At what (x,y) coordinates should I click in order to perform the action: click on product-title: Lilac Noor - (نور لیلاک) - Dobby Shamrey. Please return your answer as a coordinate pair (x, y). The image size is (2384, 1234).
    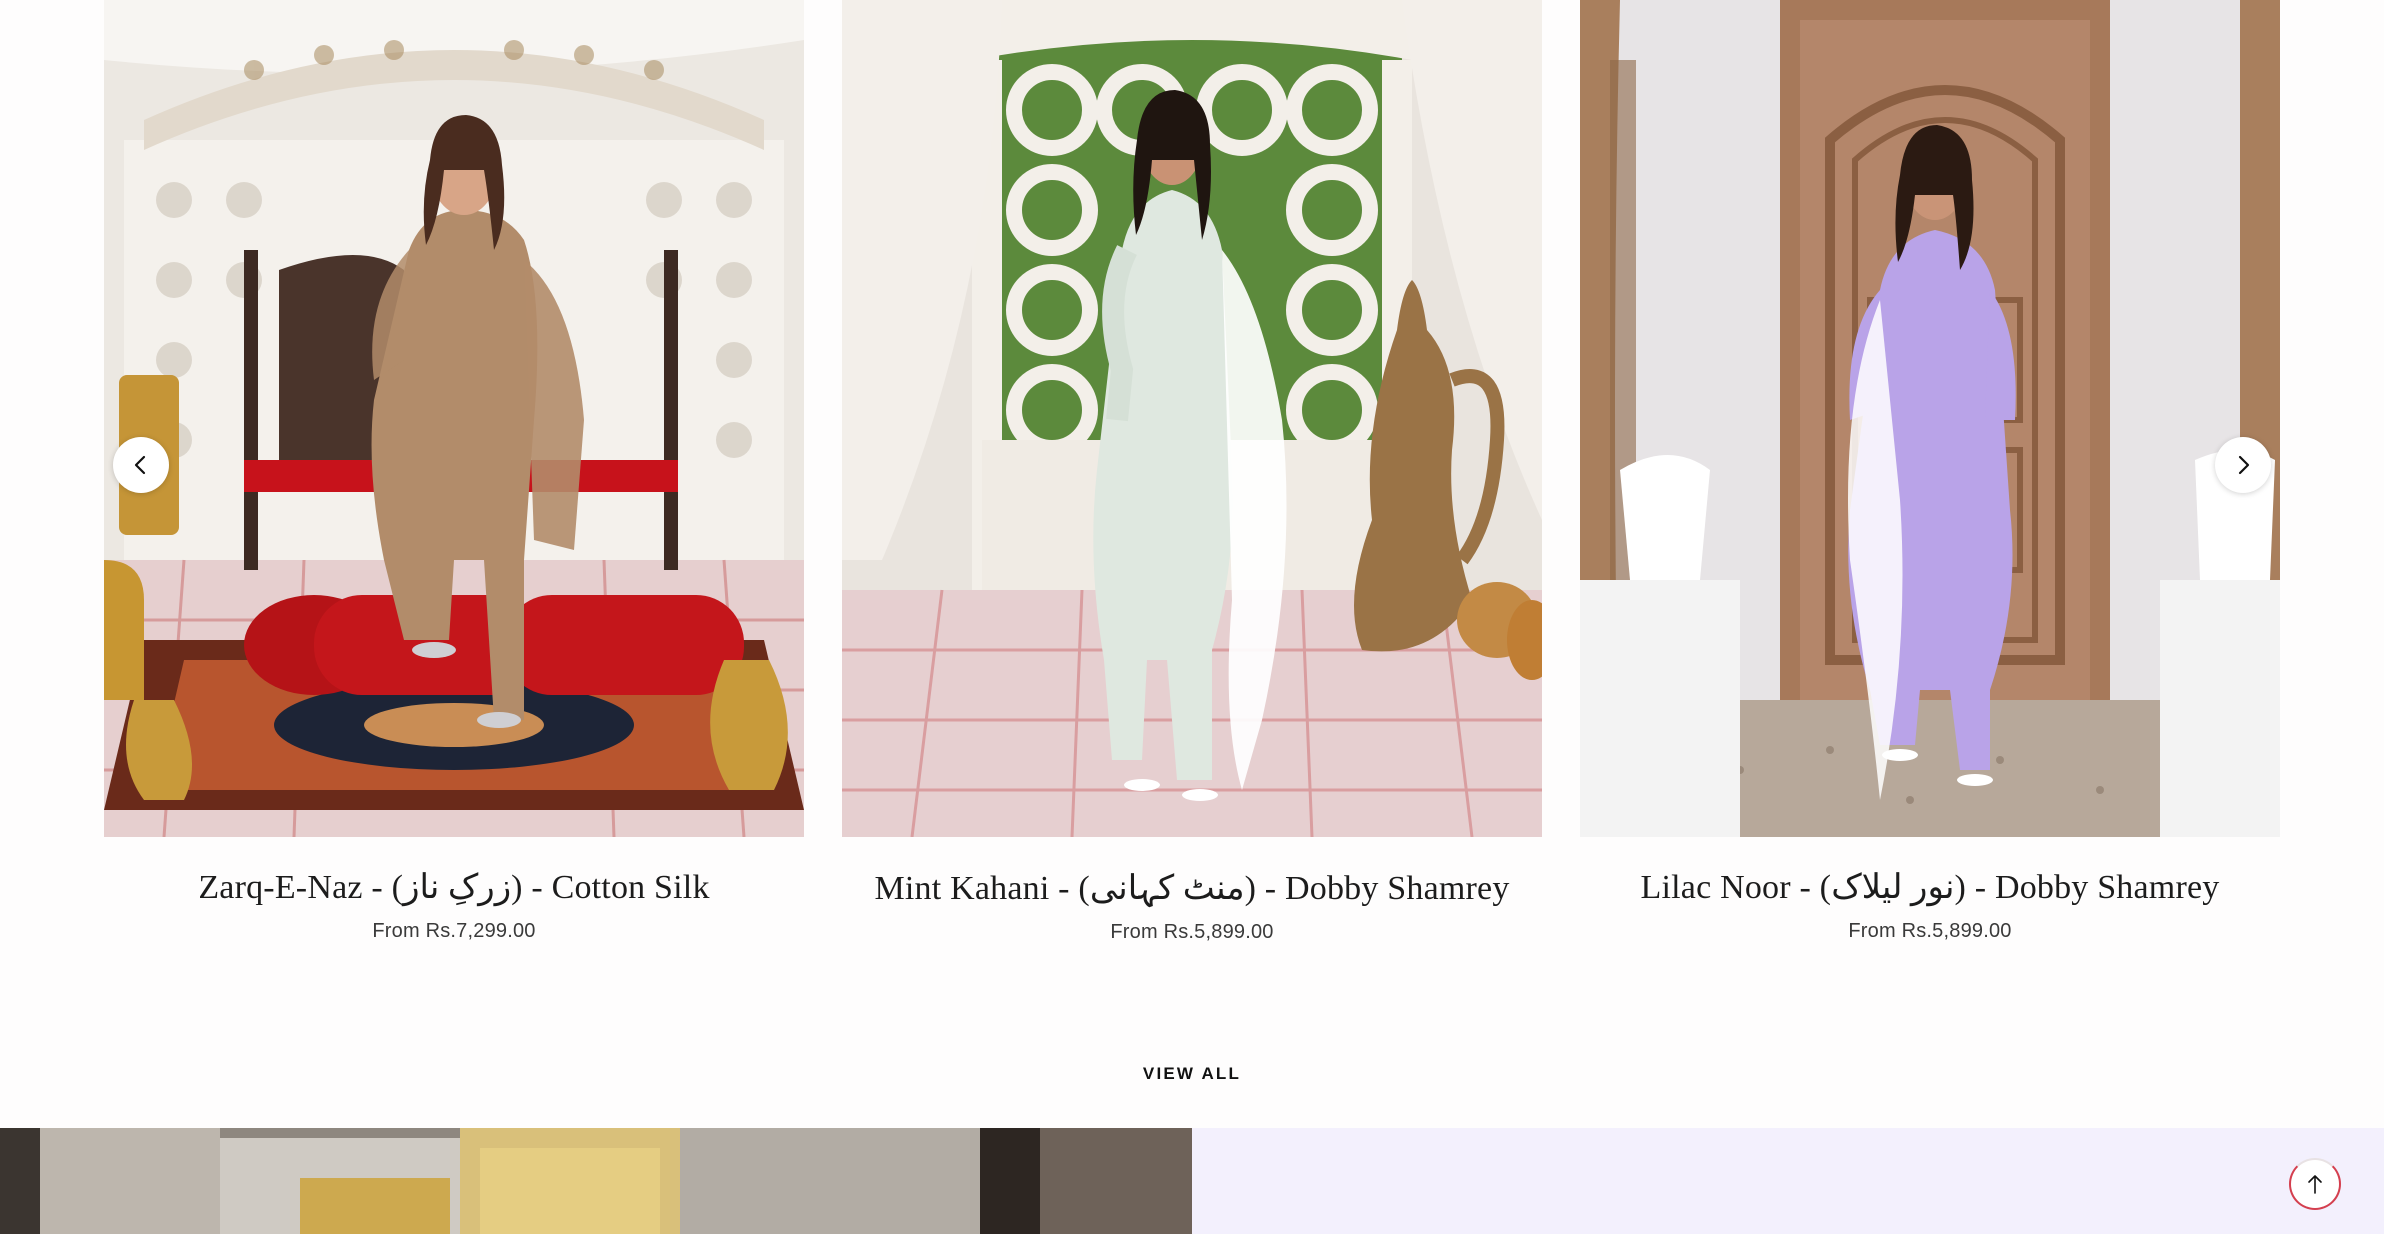
    Looking at the image, I should click on (1930, 887).